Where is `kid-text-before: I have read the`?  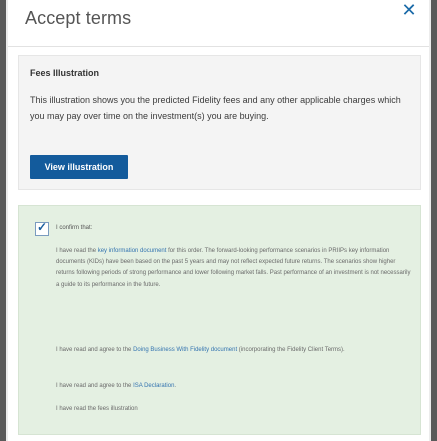 kid-text-before: I have read the is located at coordinates (77, 251).